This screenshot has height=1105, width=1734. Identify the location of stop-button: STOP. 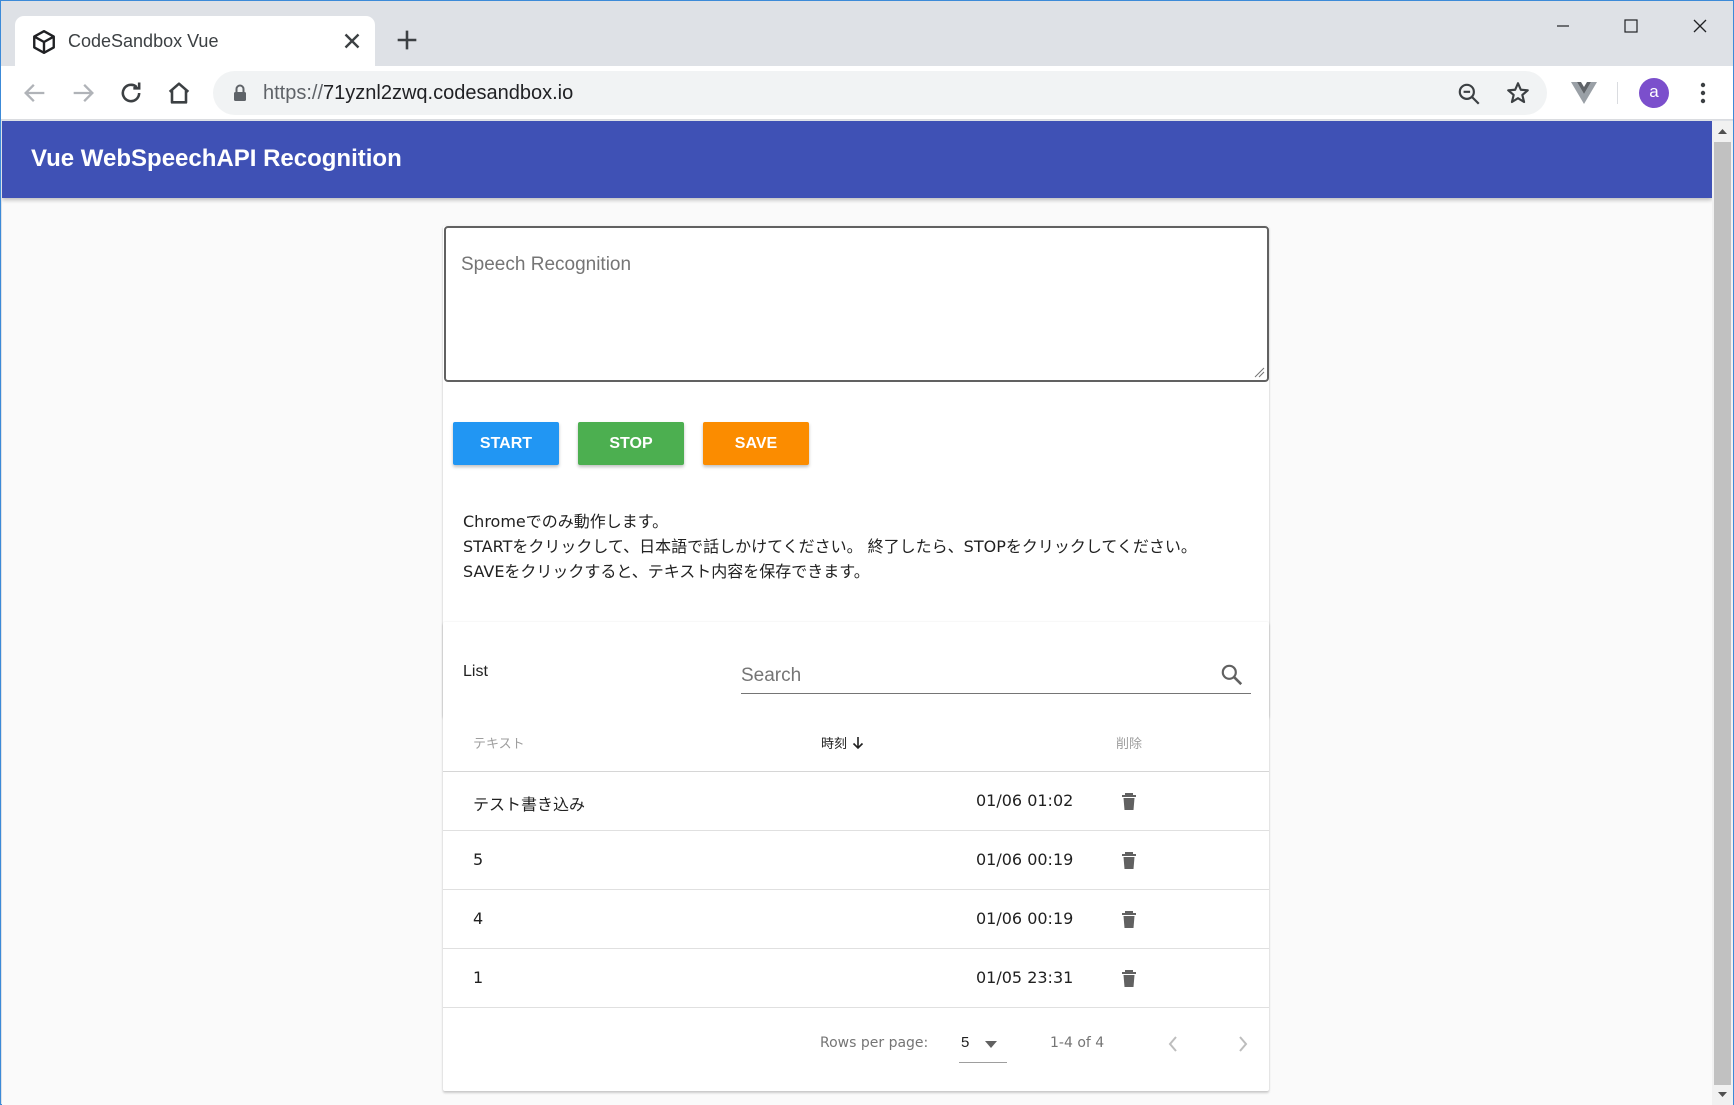
(631, 443).